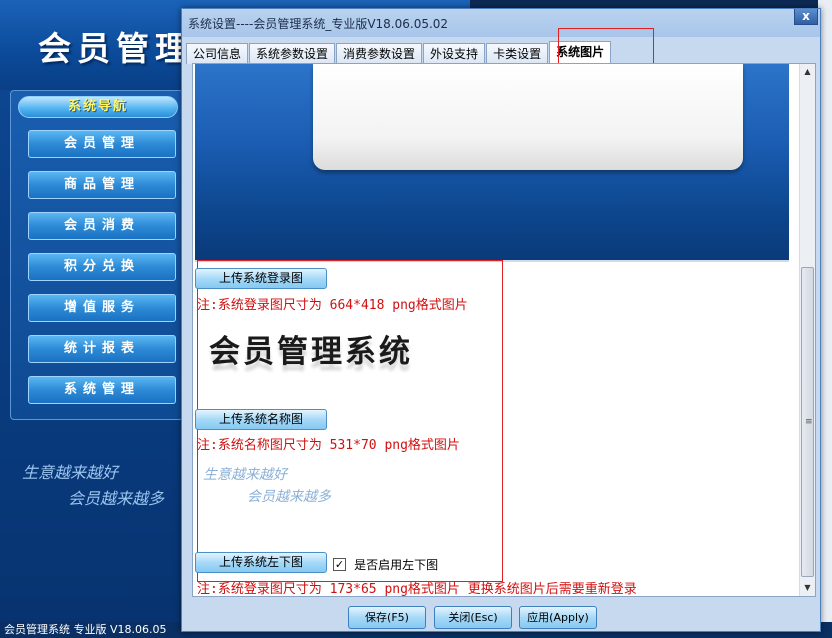 The width and height of the screenshot is (832, 638). I want to click on close-button: x, so click(806, 17).